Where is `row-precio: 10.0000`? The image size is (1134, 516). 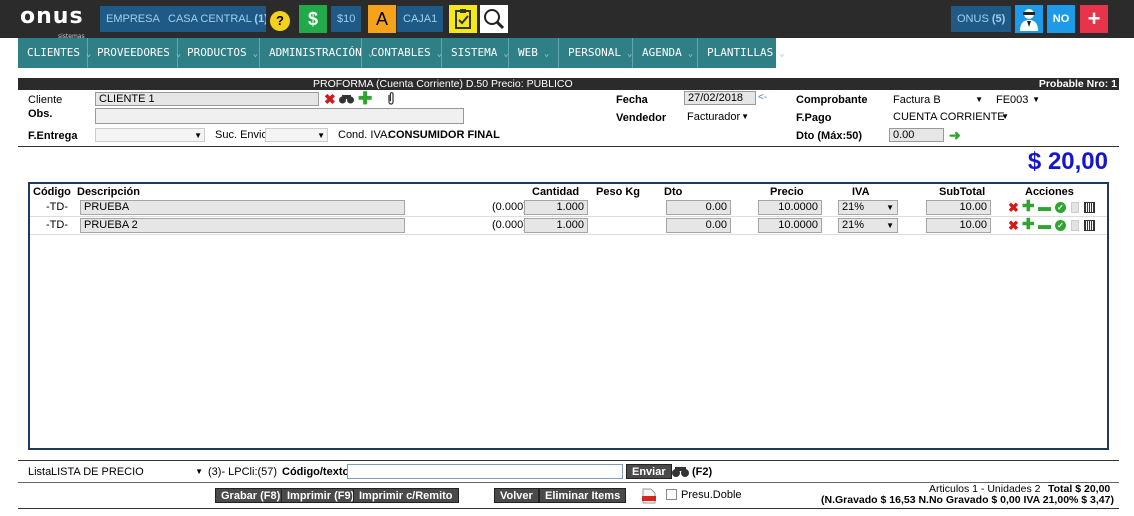
row-precio: 10.0000 is located at coordinates (798, 225).